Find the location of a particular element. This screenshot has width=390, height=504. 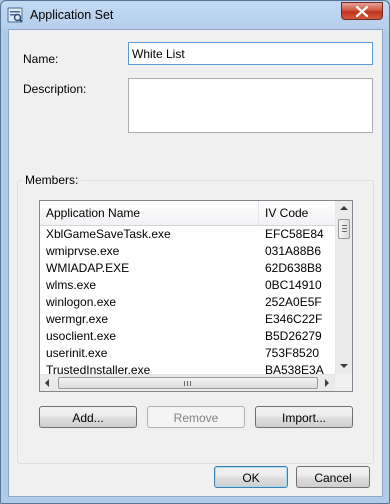

list-item: WMIADAP.EXE 62D638B8 is located at coordinates (188, 268).